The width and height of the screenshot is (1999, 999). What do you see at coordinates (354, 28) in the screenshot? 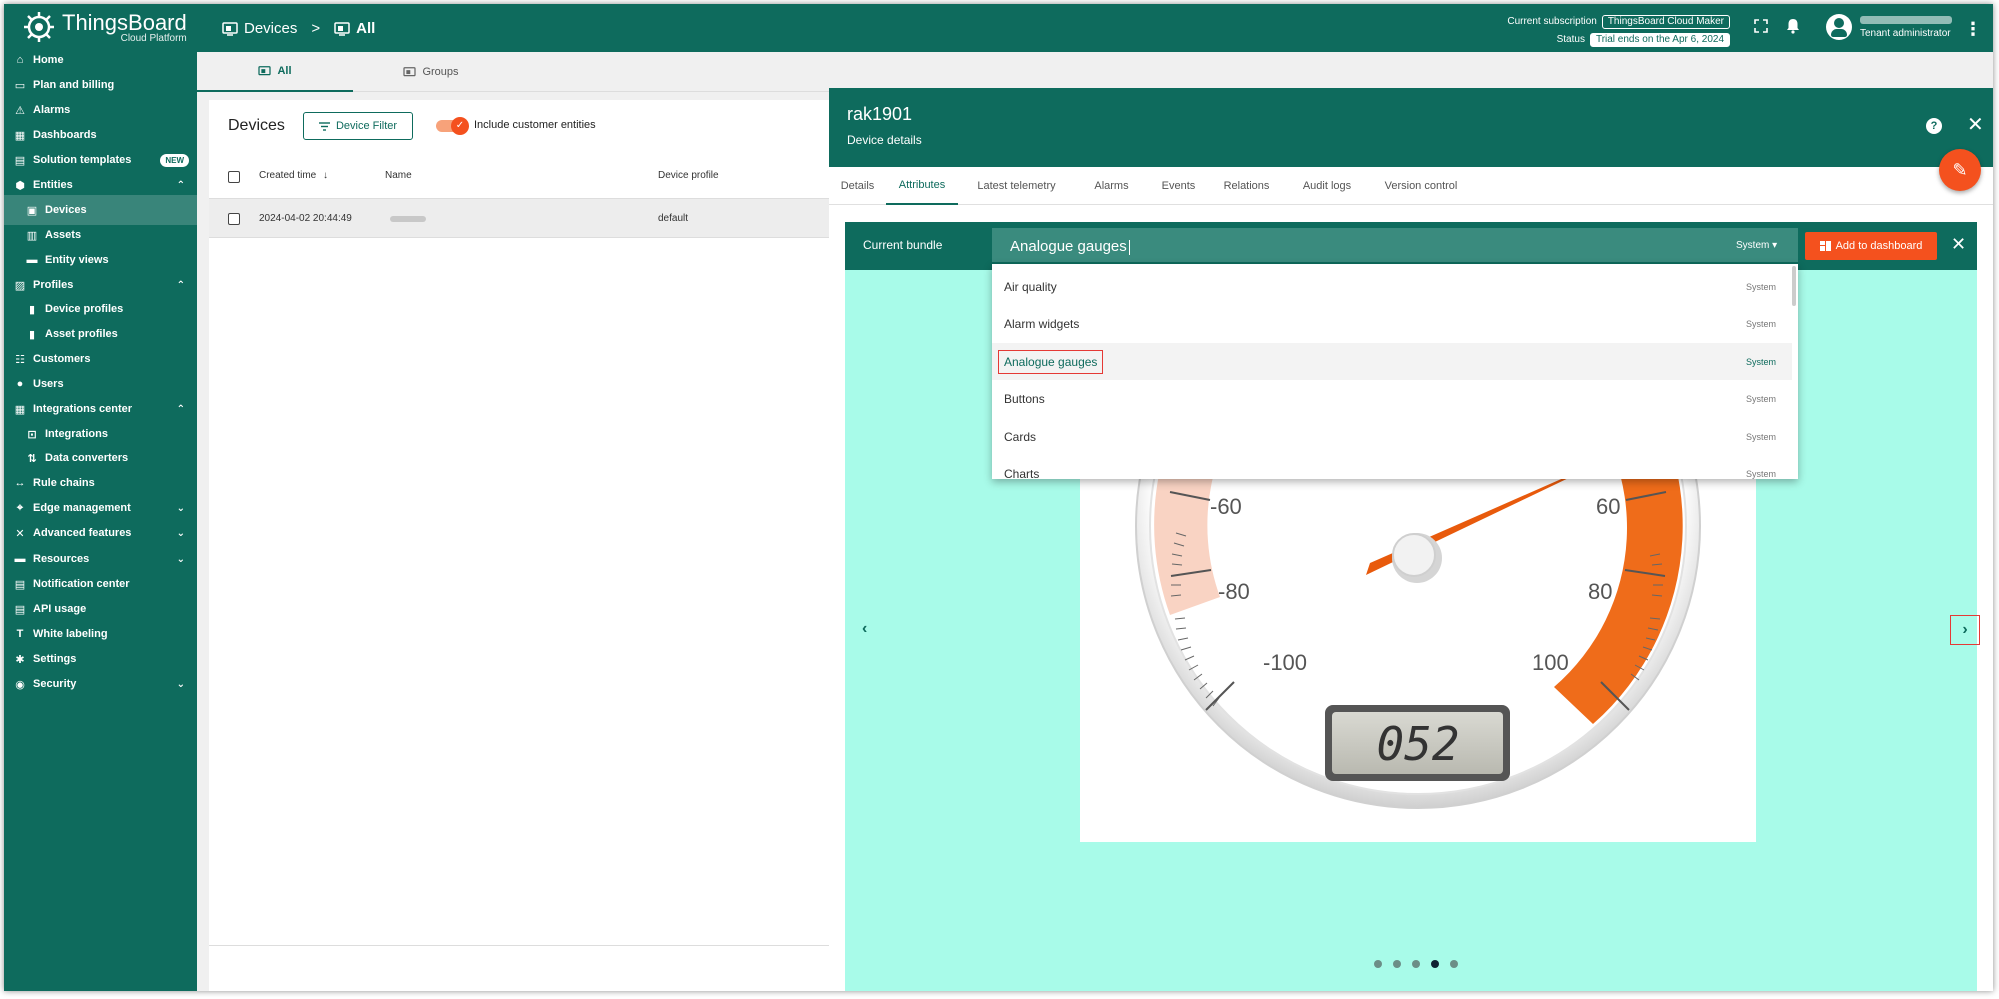
I see `breadcrumb-all: All` at bounding box center [354, 28].